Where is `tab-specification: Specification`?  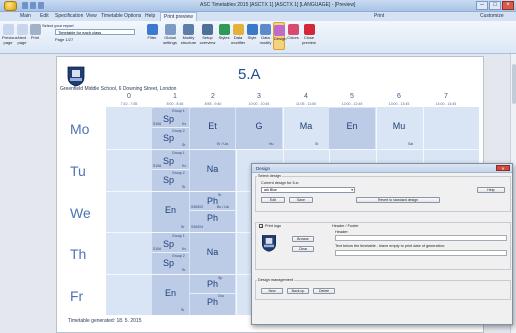 tab-specification: Specification is located at coordinates (69, 16).